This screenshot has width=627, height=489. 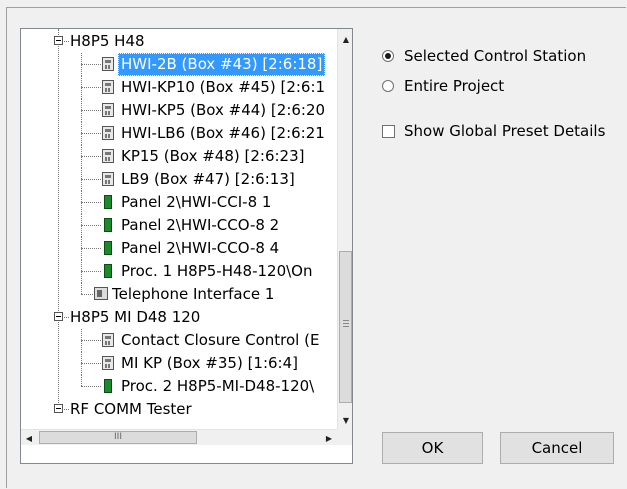 I want to click on tree-device-node: Contact Closure Control (E, so click(x=179, y=340).